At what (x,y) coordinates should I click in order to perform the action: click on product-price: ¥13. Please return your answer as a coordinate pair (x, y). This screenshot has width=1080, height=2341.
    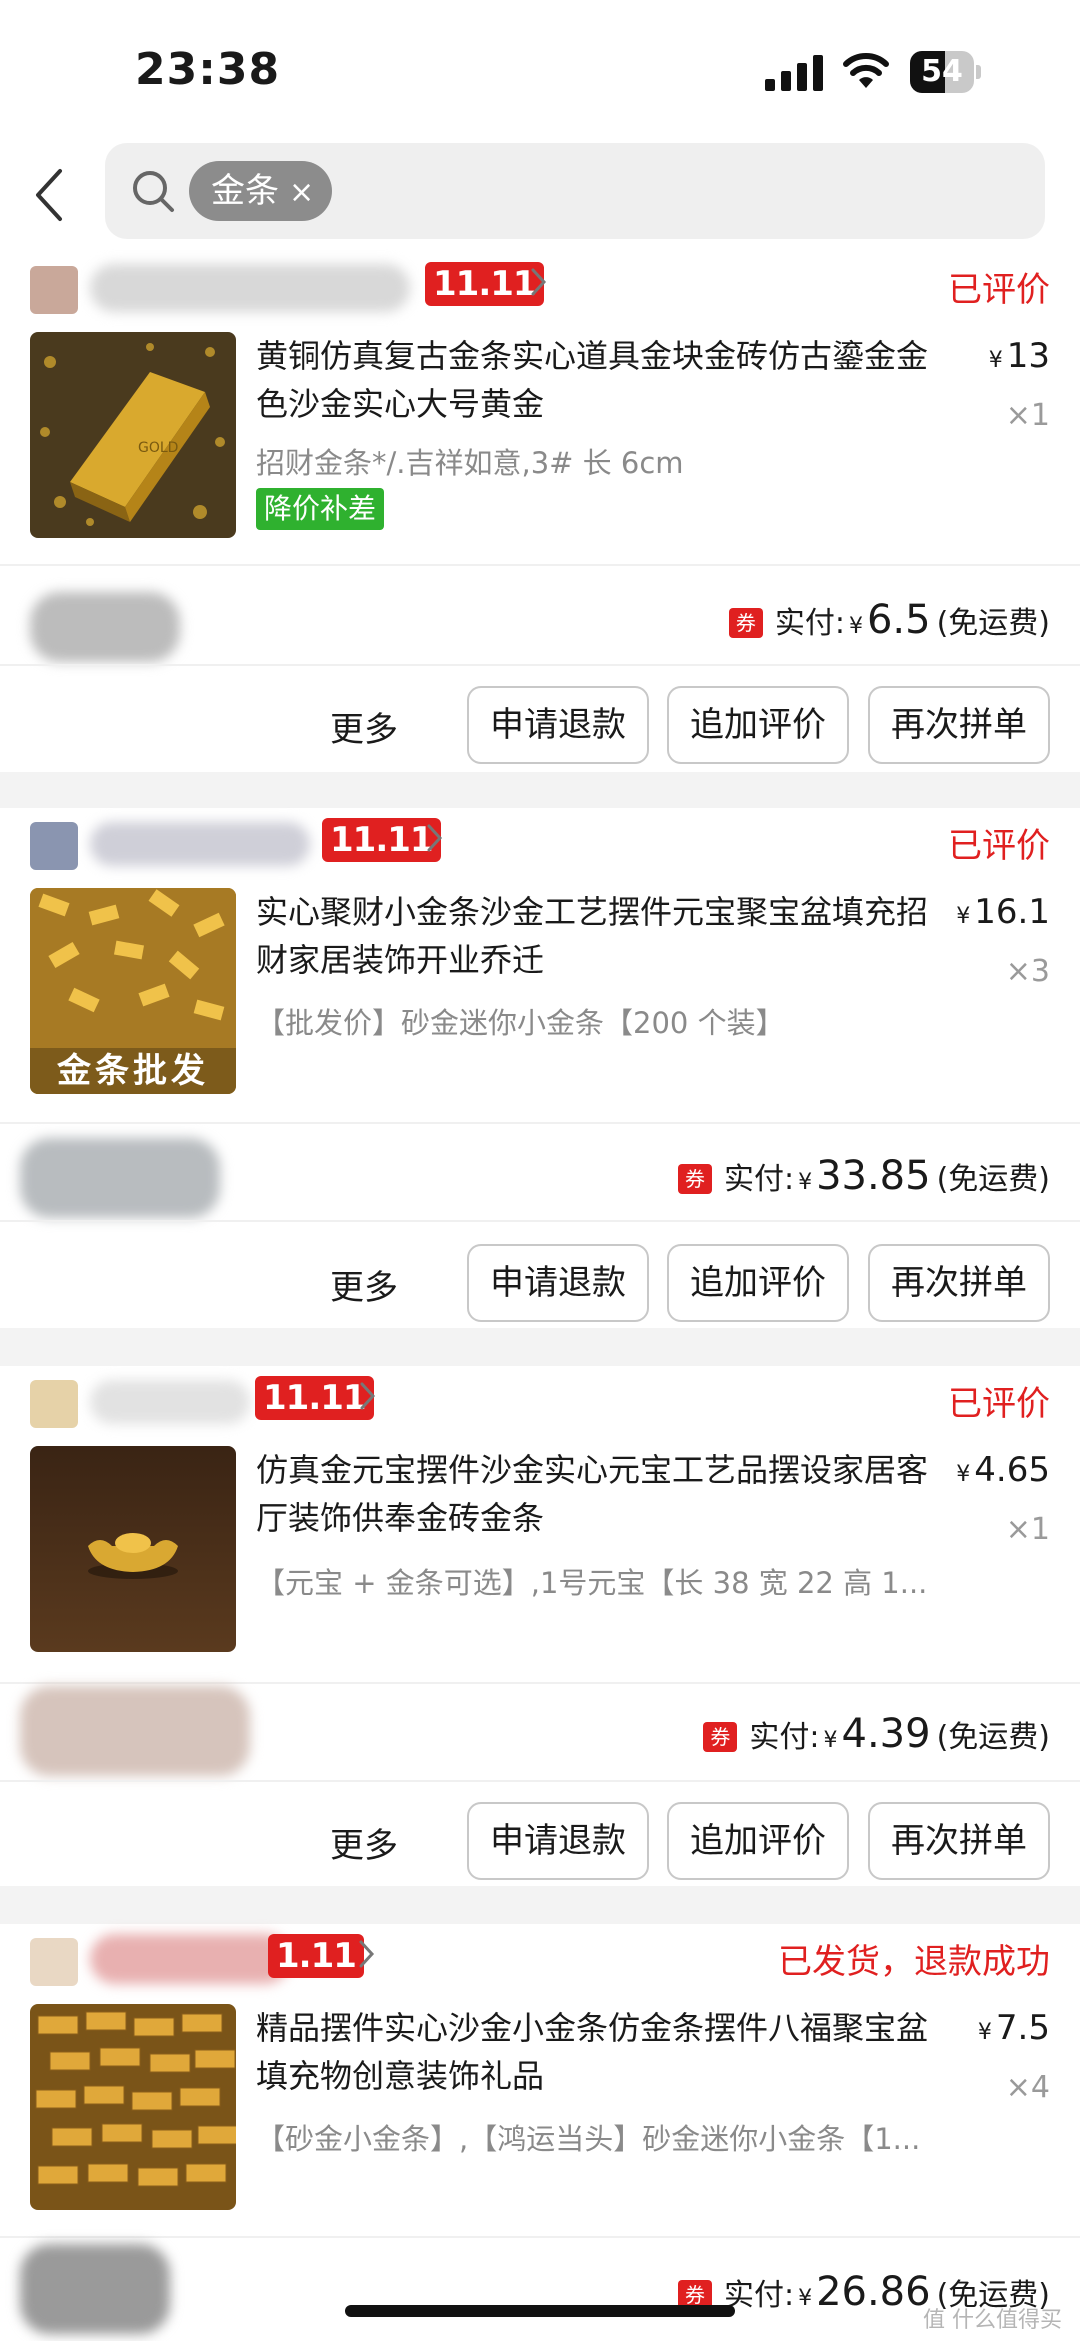
    Looking at the image, I should click on (1019, 356).